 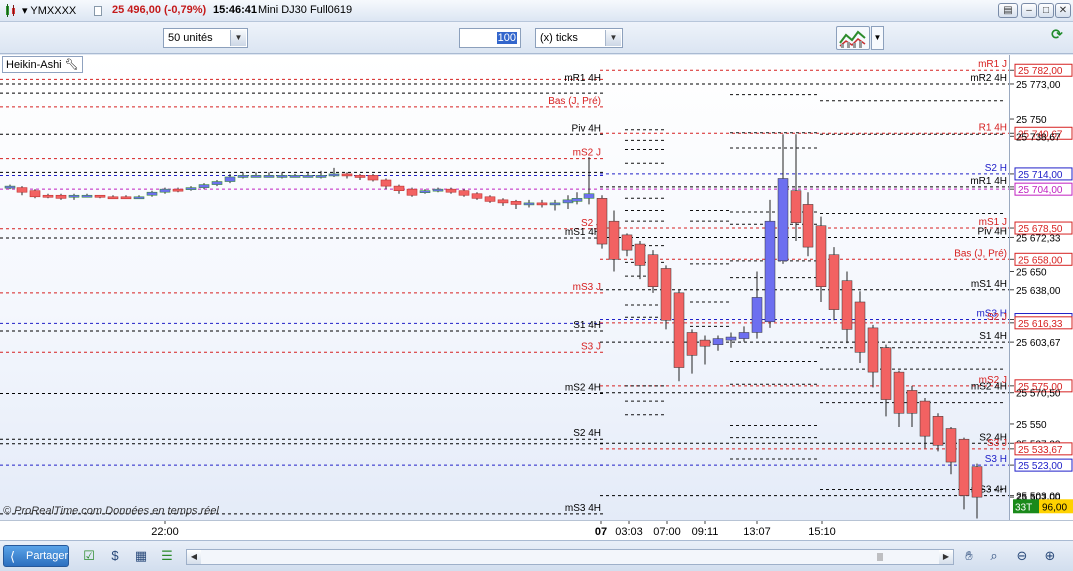 What do you see at coordinates (115, 556) in the screenshot?
I see `dollar-icon: $` at bounding box center [115, 556].